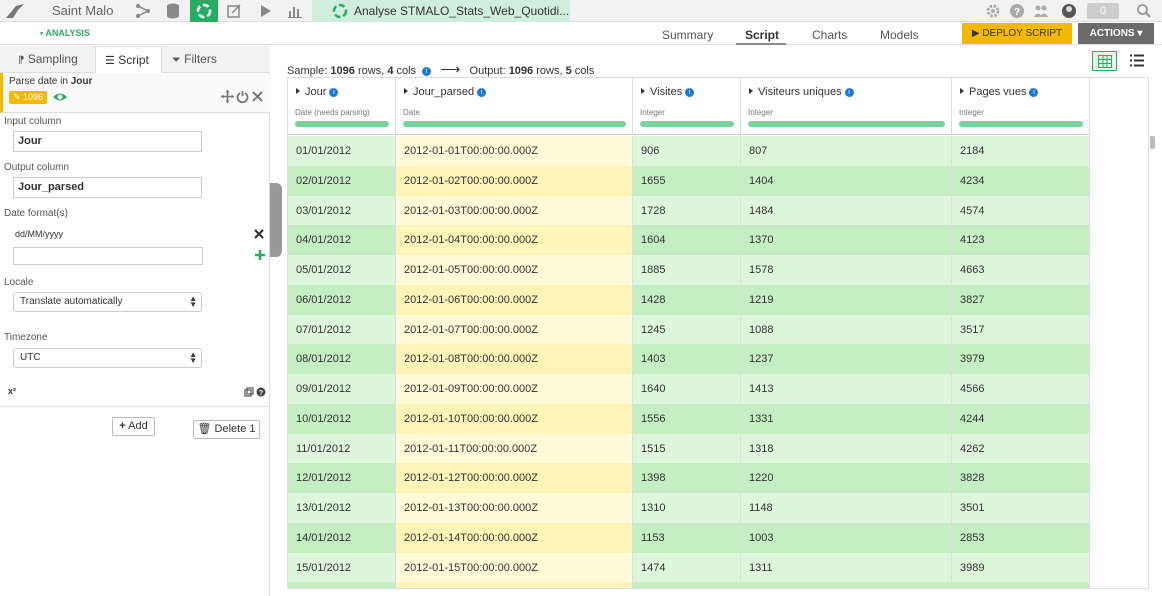 Image resolution: width=1162 pixels, height=596 pixels. What do you see at coordinates (514, 389) in the screenshot?
I see `cell-jour-parsed: 2012-01-09T00:00:00.000Z` at bounding box center [514, 389].